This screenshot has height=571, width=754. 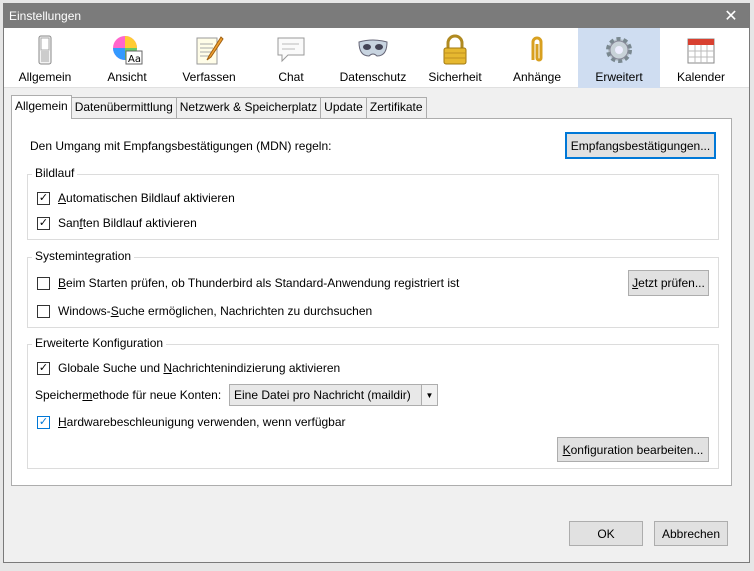 What do you see at coordinates (376, 16) in the screenshot?
I see `title-bar: Einstellungen ✕` at bounding box center [376, 16].